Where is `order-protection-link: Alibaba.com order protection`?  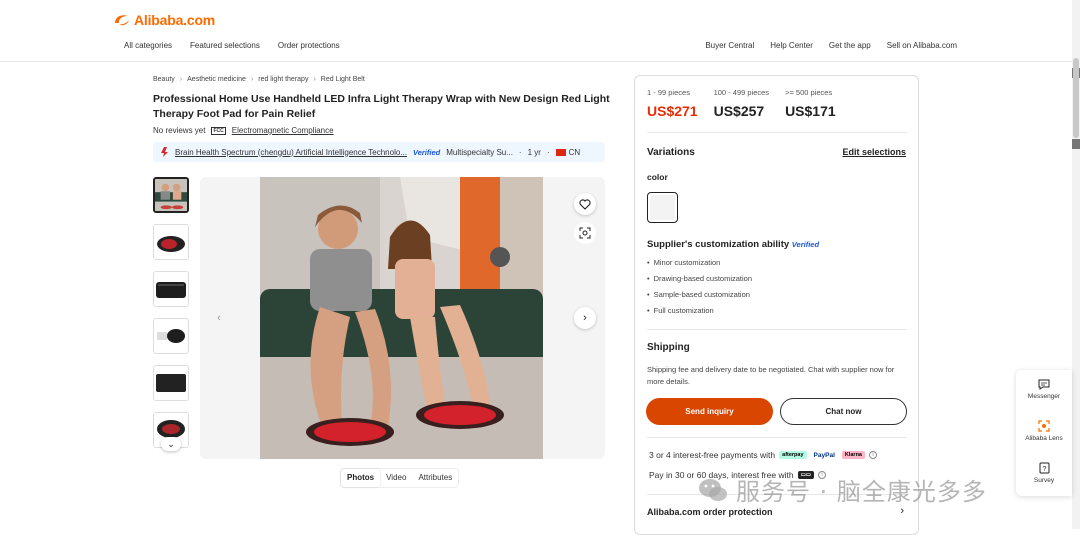
order-protection-link: Alibaba.com order protection is located at coordinates (710, 512).